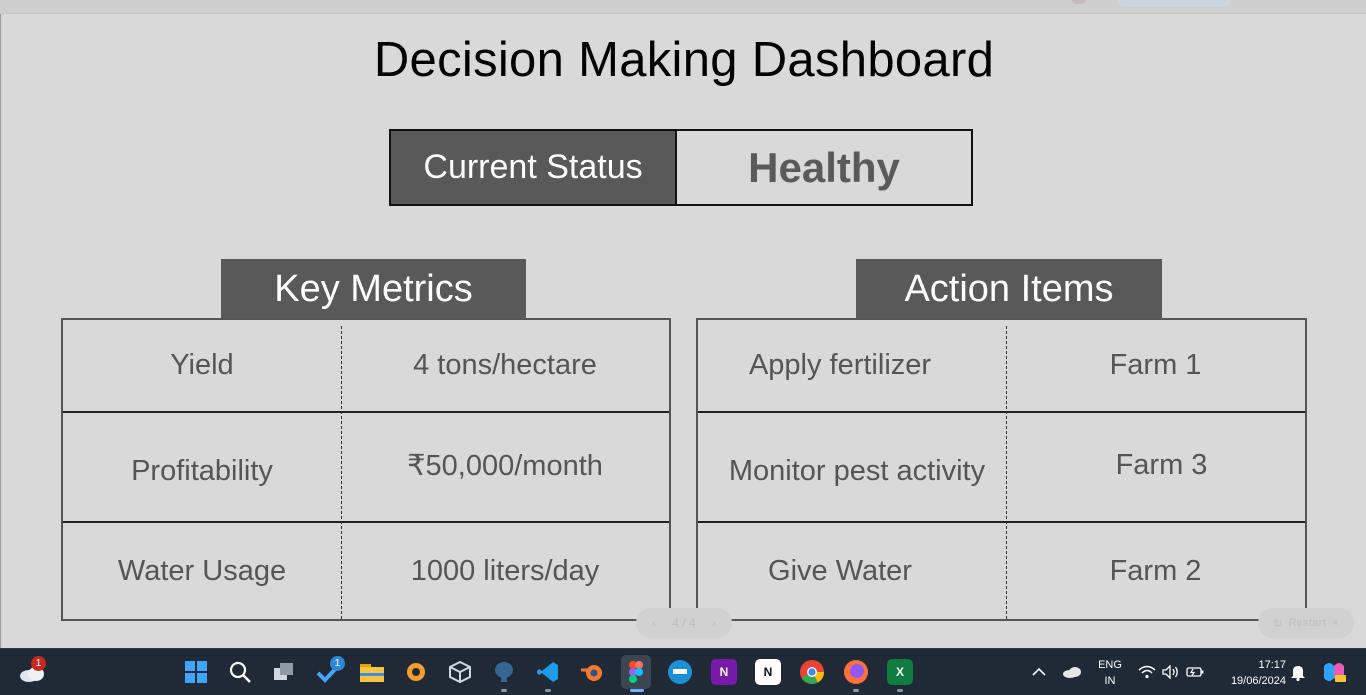 This screenshot has width=1366, height=695. Describe the element at coordinates (366, 365) in the screenshot. I see `table-row: Yield 4 tons/hectare` at that location.